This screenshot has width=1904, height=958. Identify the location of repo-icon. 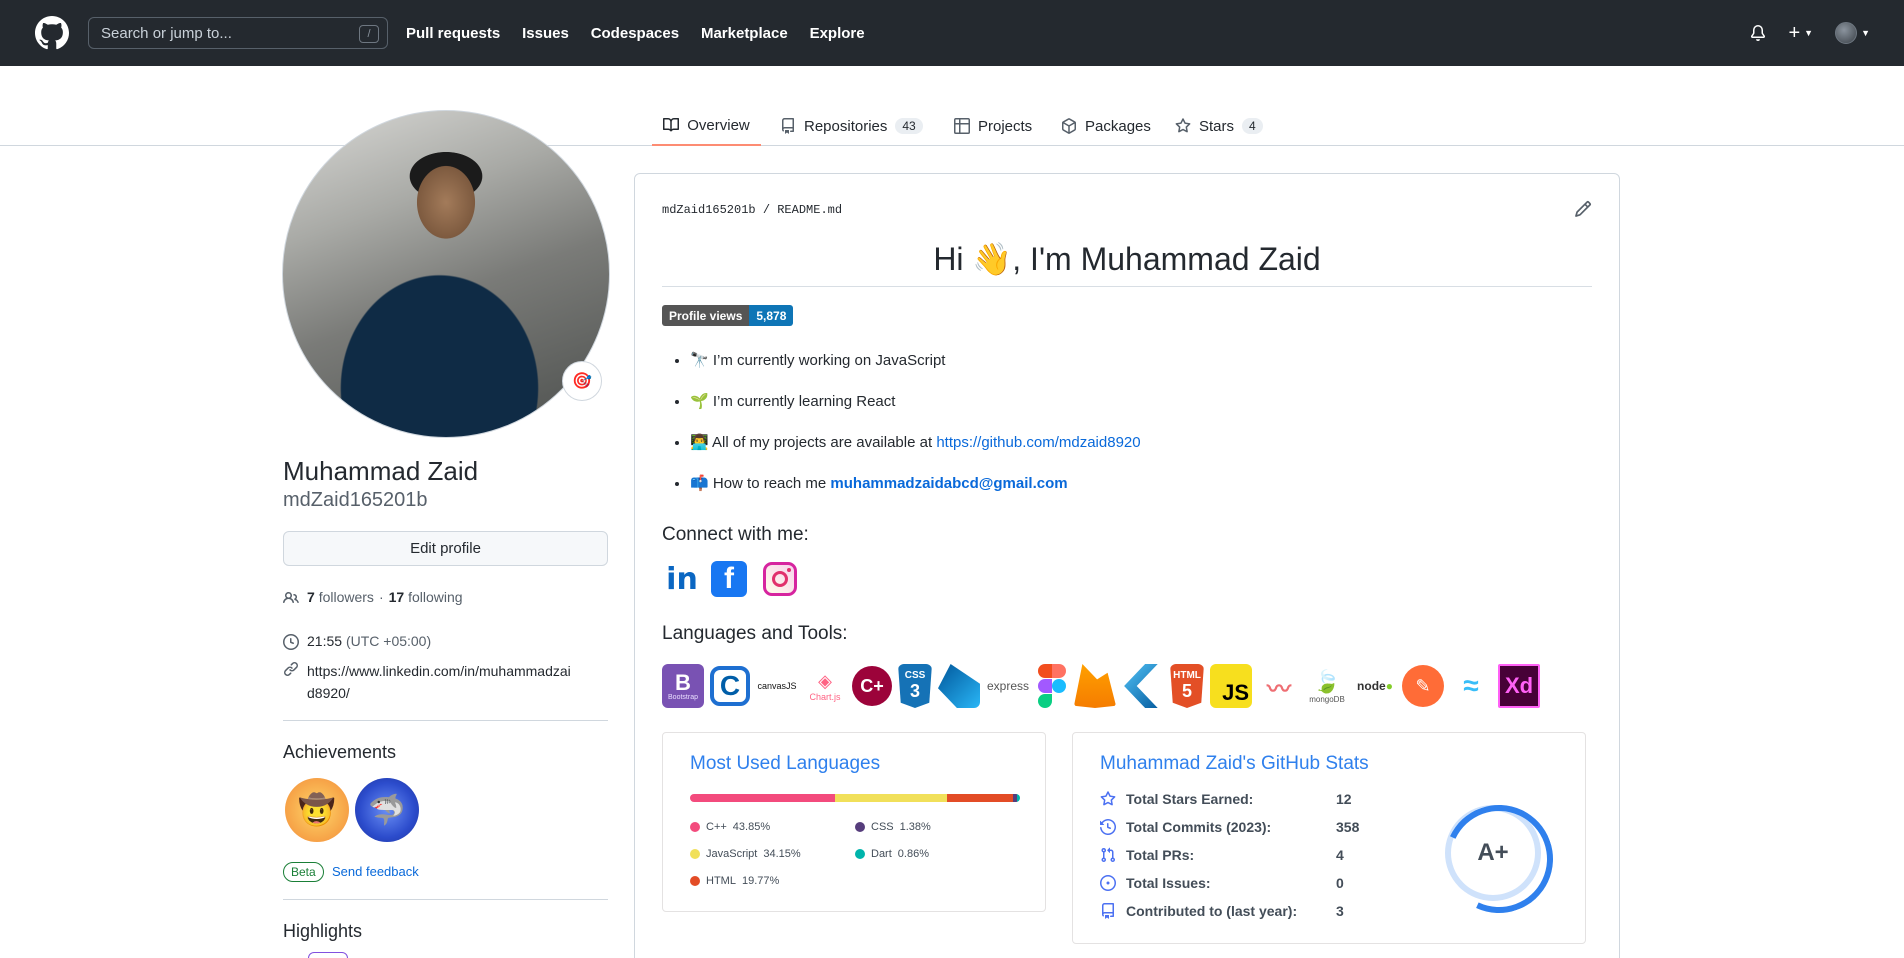
(1108, 911).